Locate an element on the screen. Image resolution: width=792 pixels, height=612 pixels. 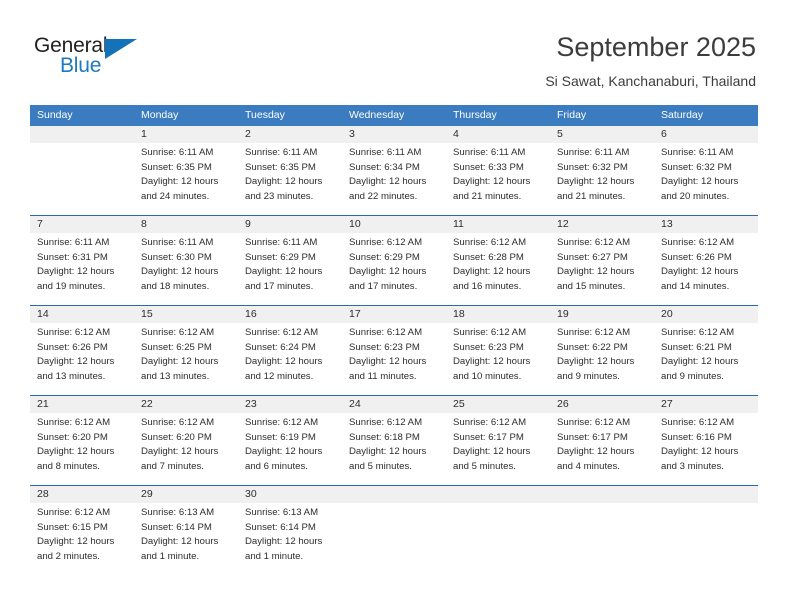
day-number: 3 is located at coordinates (394, 134).